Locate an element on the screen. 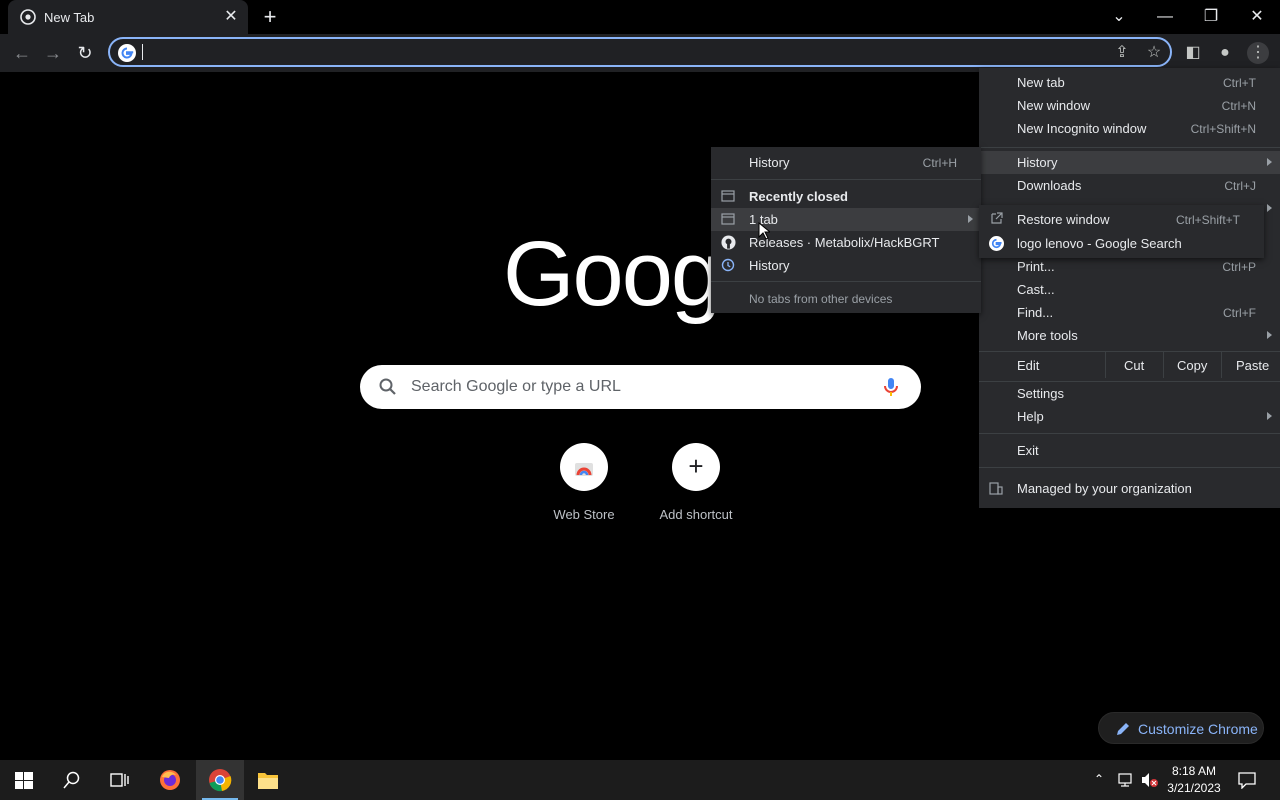 This screenshot has height=800, width=1280. web-store-circle is located at coordinates (584, 467).